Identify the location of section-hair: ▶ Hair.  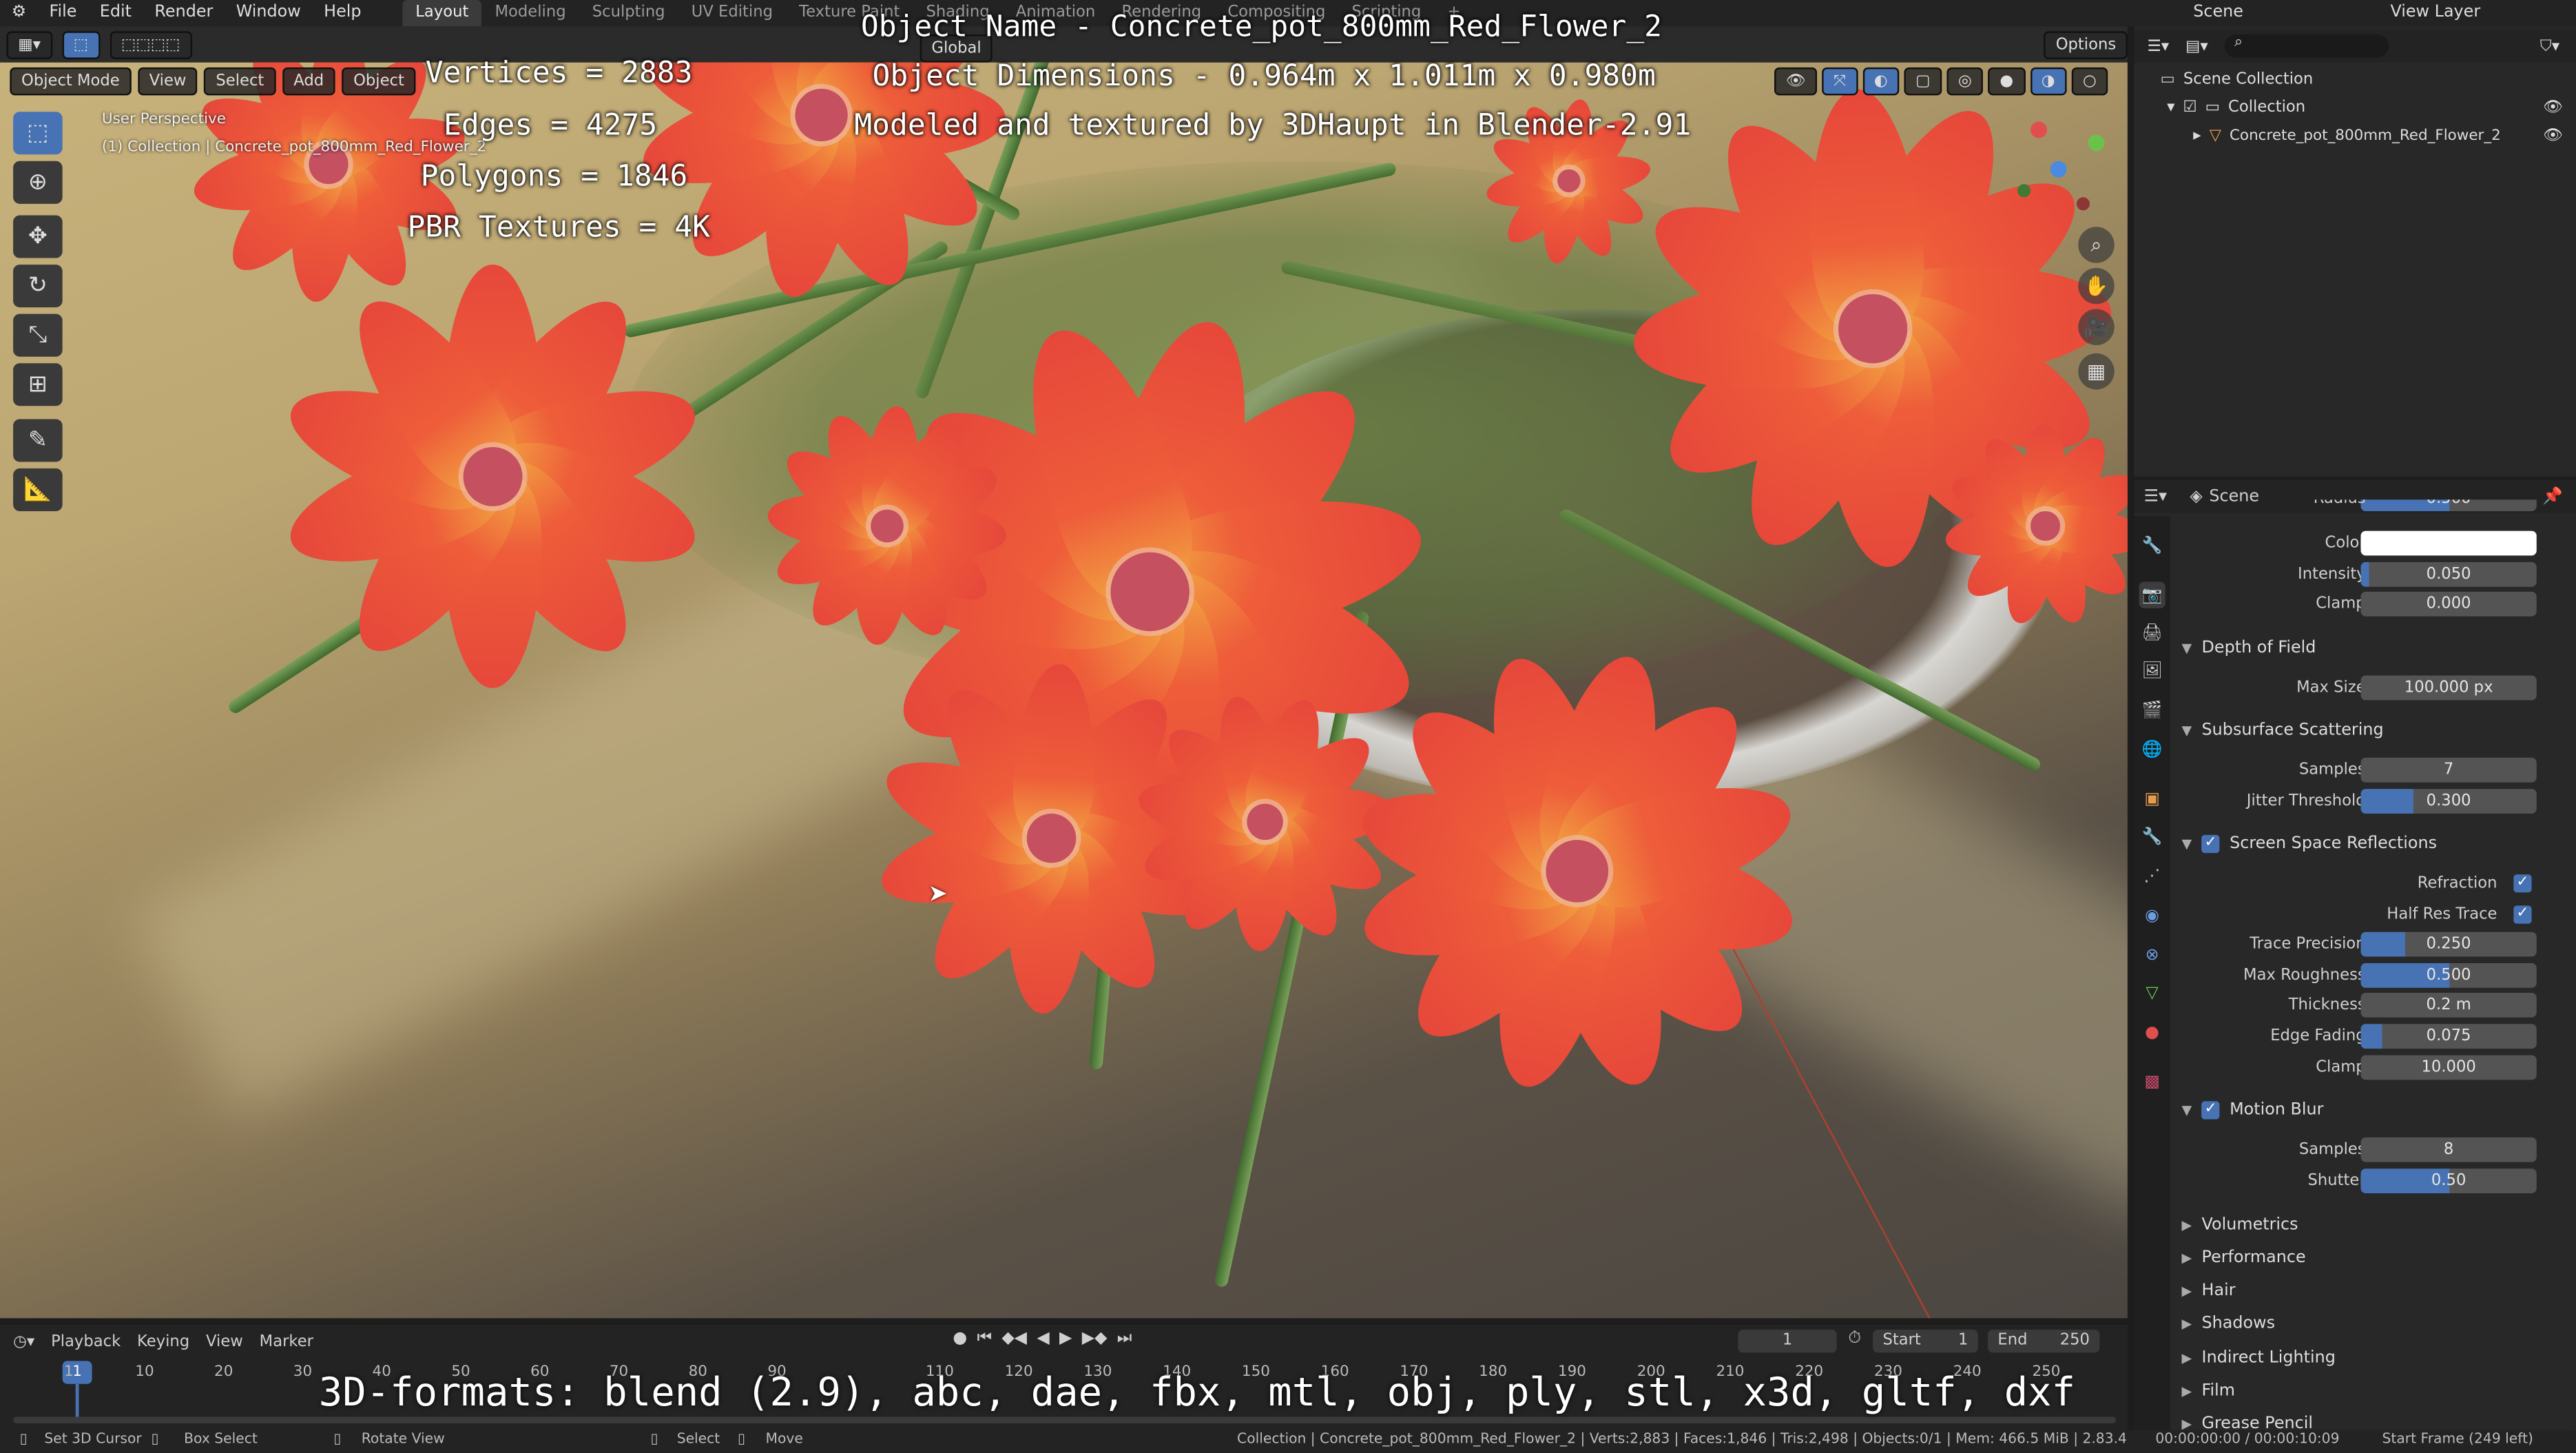
(2372, 1290).